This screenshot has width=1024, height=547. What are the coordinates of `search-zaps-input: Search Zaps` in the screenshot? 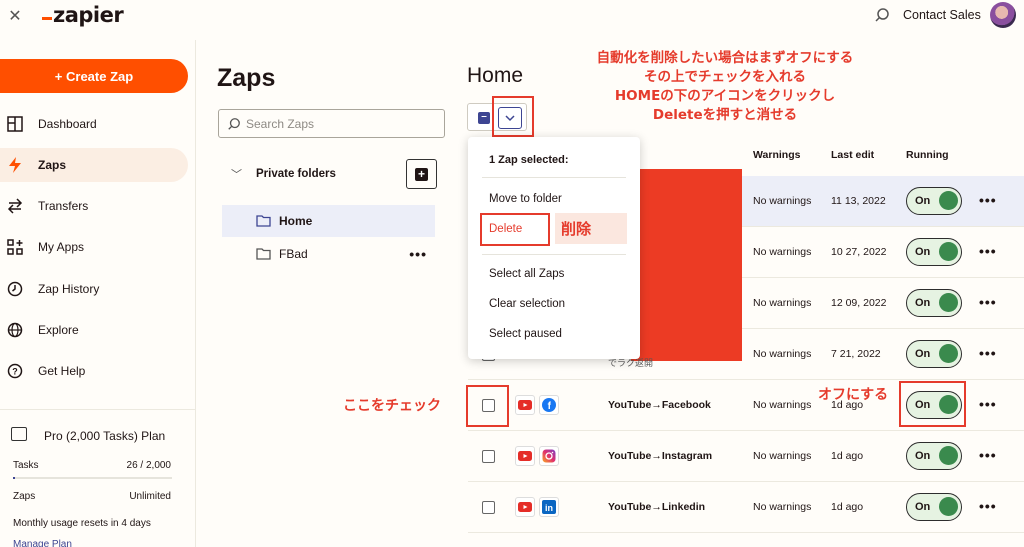 It's located at (331, 123).